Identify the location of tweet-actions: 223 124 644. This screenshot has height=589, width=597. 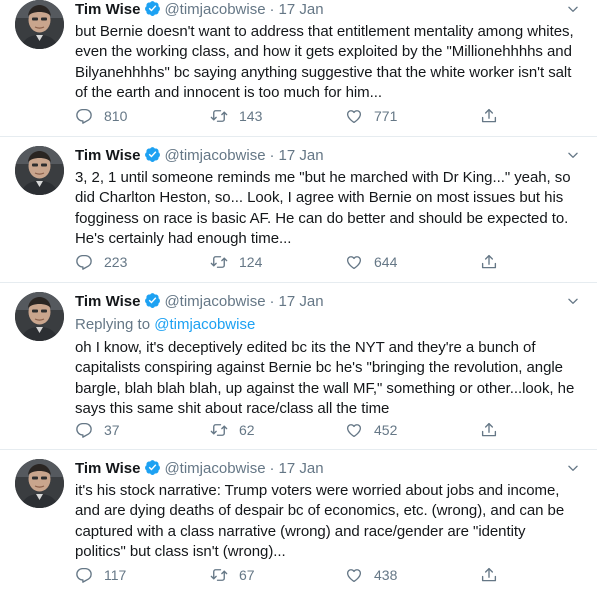
(290, 262).